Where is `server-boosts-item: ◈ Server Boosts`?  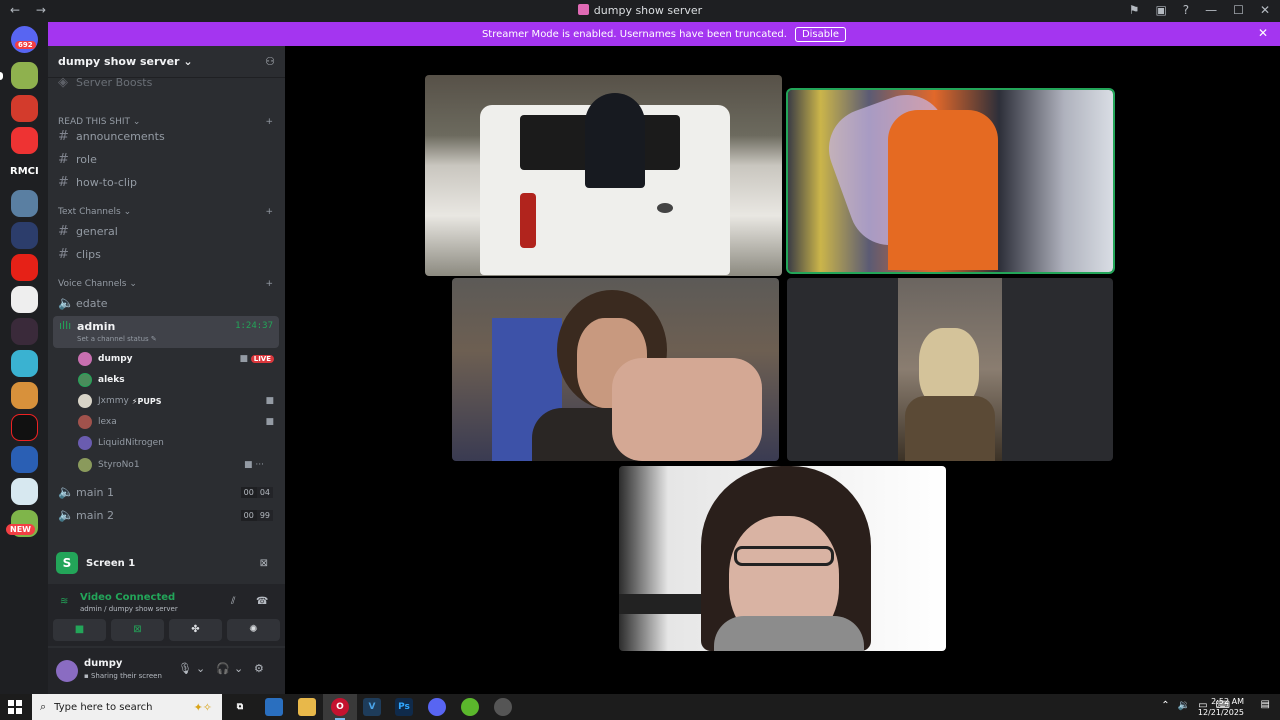 server-boosts-item: ◈ Server Boosts is located at coordinates (105, 82).